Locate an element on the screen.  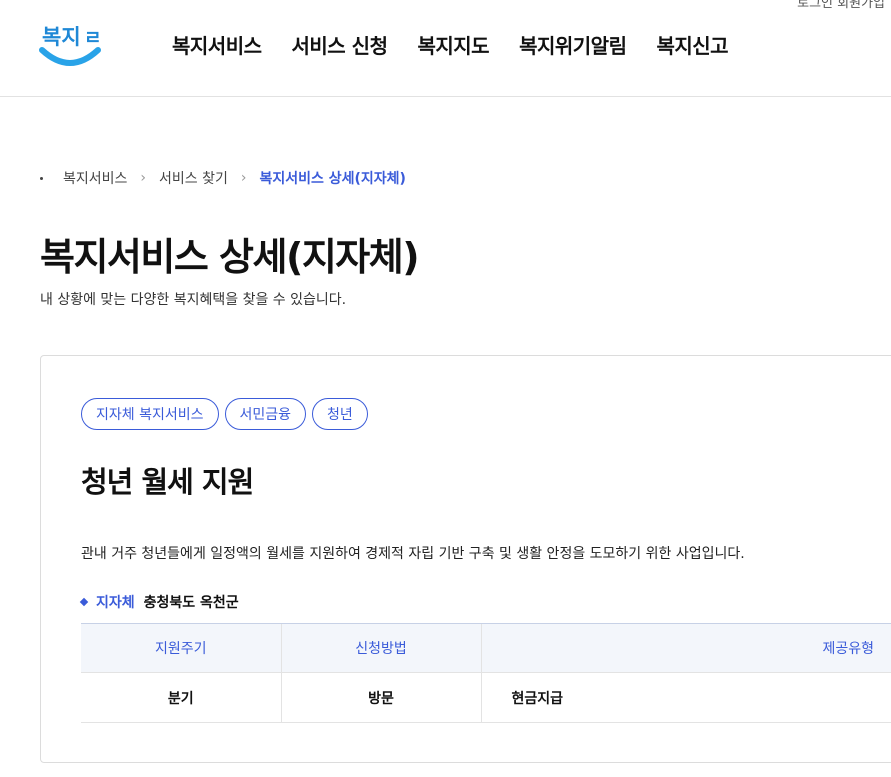
service-organization: 지자체 충청북도 옥천군 is located at coordinates (159, 602).